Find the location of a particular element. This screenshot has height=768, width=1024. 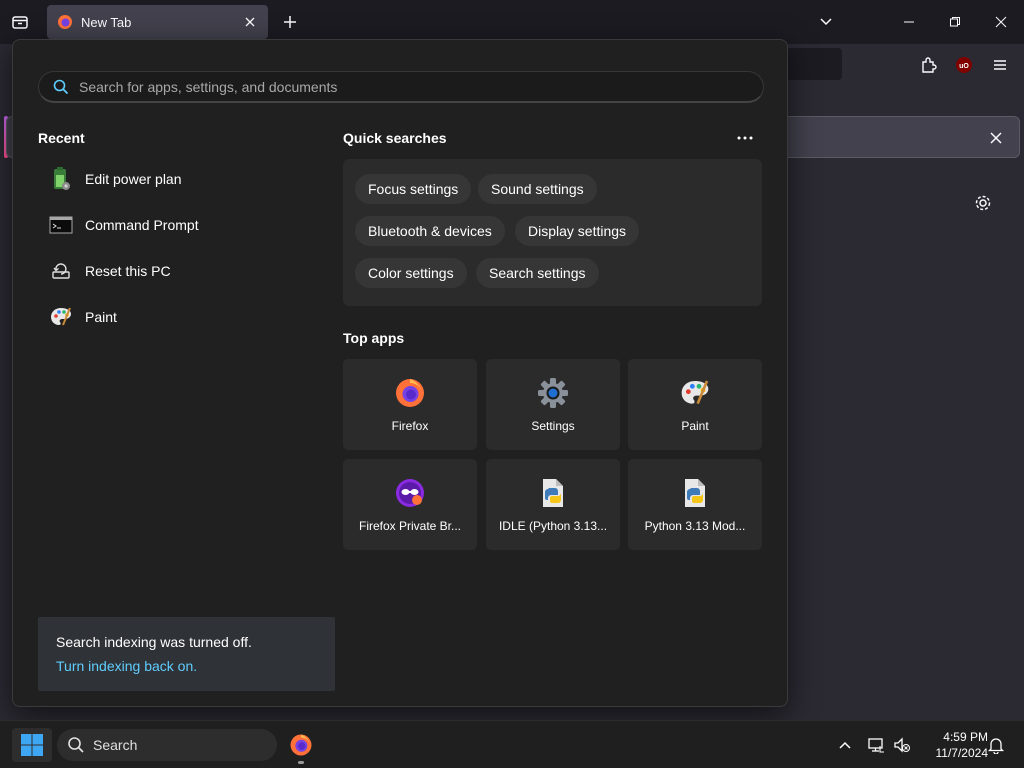

chip-display-settings: Display settings is located at coordinates (577, 231).